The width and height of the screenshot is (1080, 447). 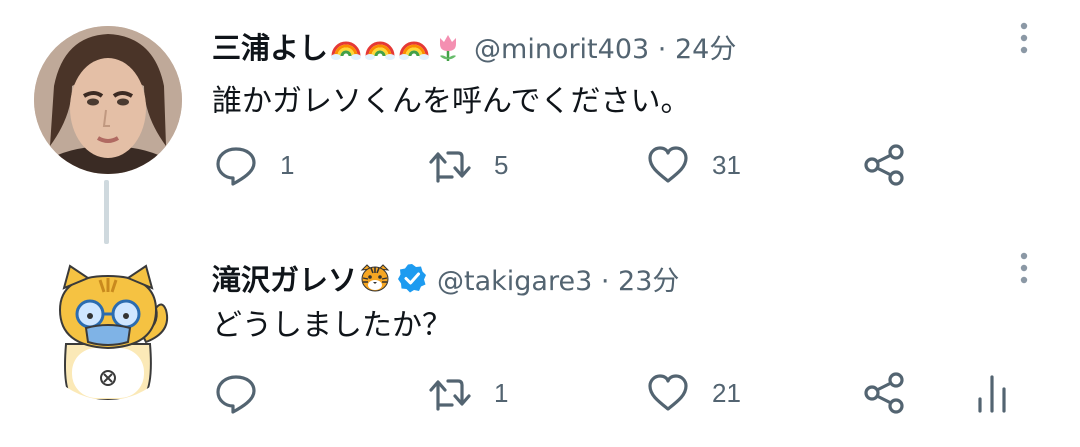 What do you see at coordinates (693, 165) in the screenshot?
I see `like-button: 31` at bounding box center [693, 165].